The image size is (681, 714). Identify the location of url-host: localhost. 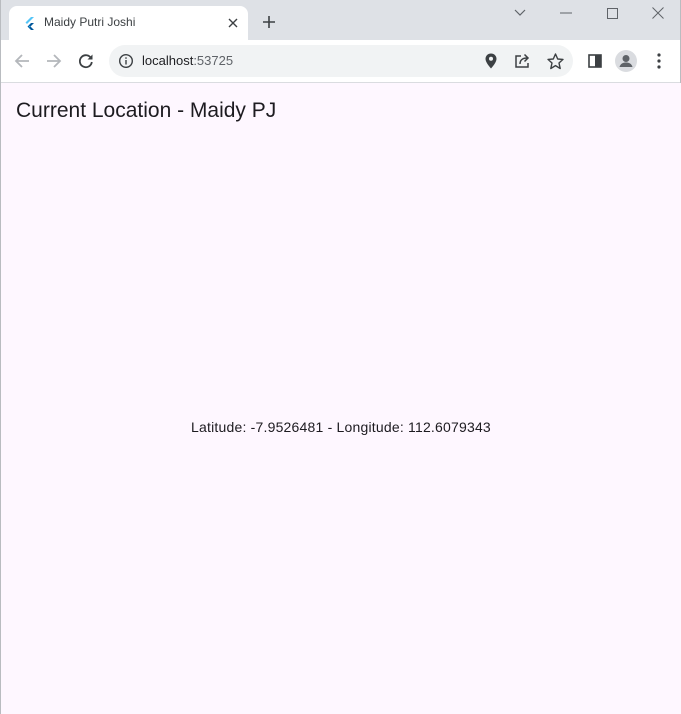
(168, 60).